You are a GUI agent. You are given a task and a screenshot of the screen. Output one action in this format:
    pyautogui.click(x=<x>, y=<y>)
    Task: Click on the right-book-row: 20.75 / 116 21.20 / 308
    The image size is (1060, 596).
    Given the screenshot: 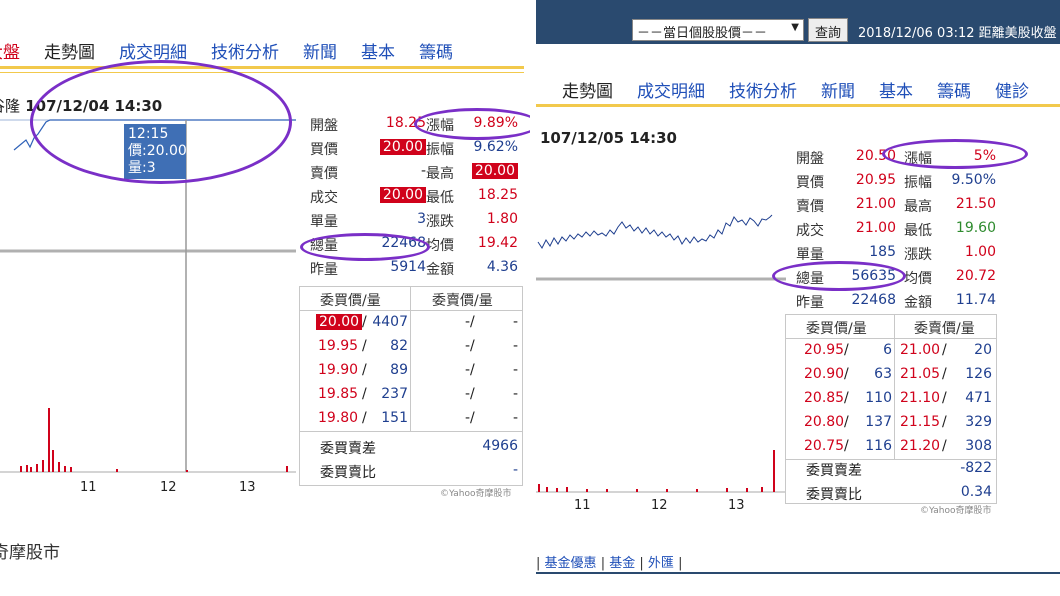 What is the action you would take?
    pyautogui.click(x=898, y=446)
    